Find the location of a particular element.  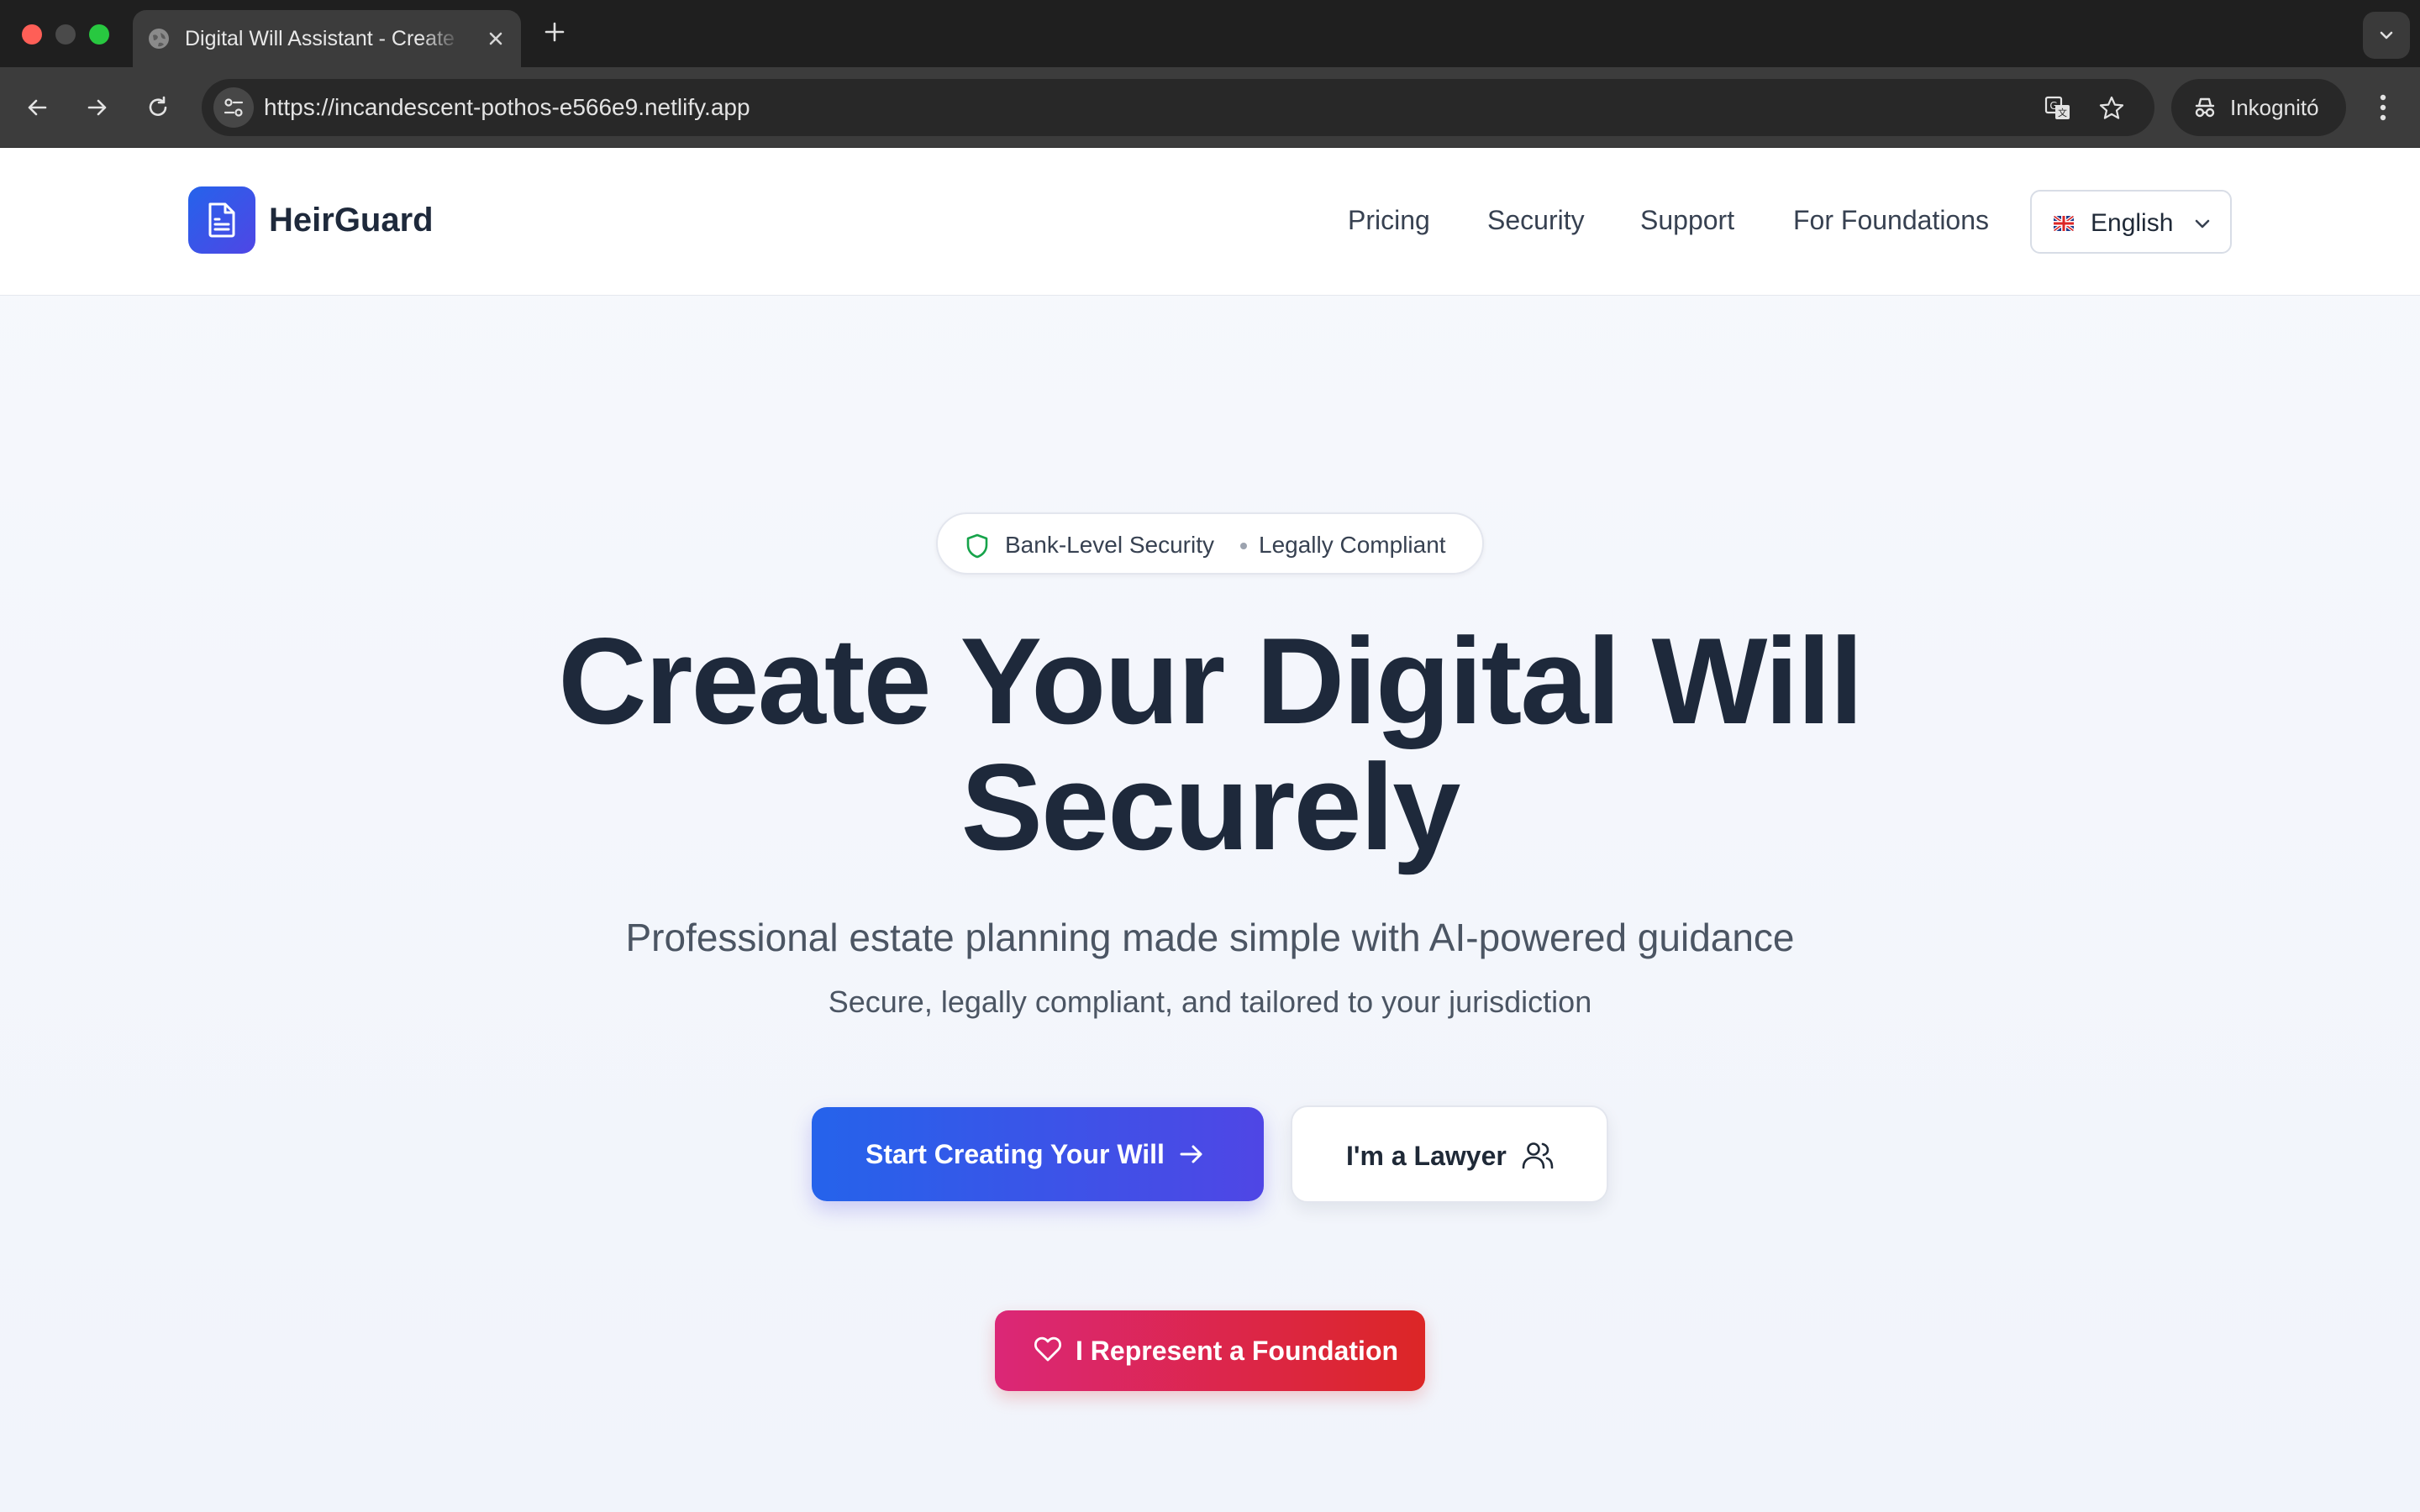

document-icon is located at coordinates (221, 220).